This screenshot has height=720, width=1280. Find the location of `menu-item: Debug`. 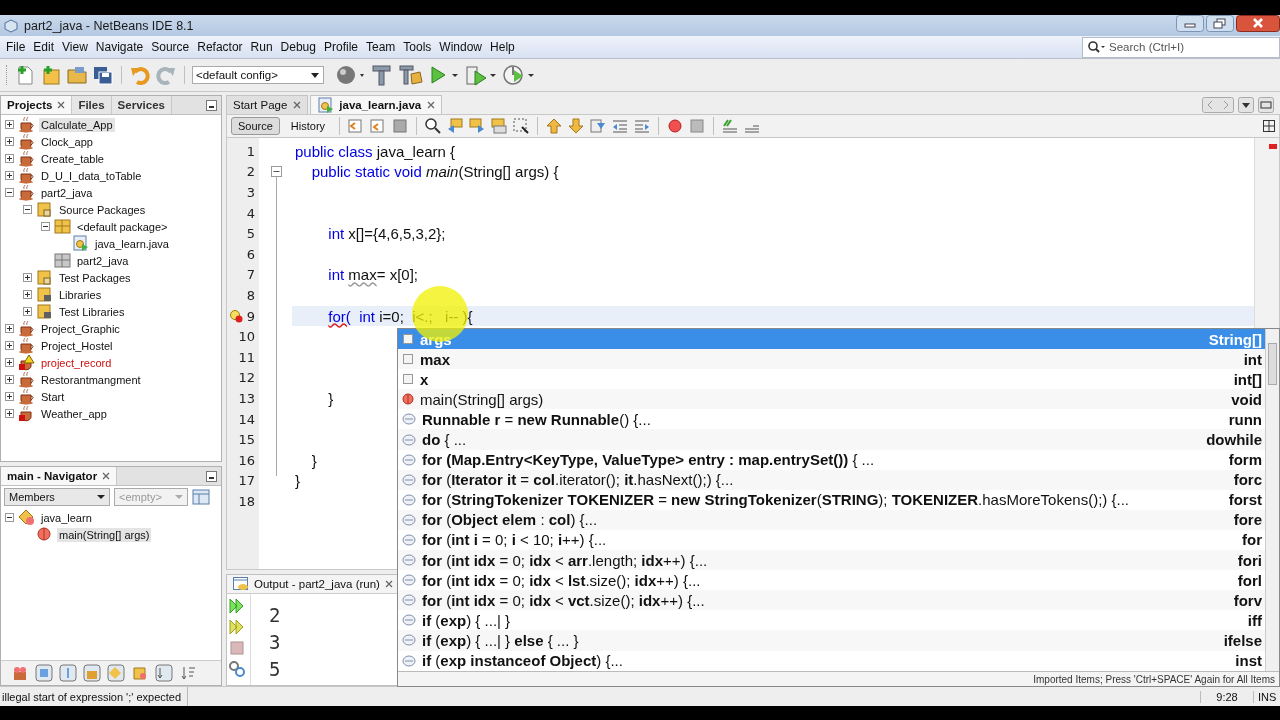

menu-item: Debug is located at coordinates (298, 47).